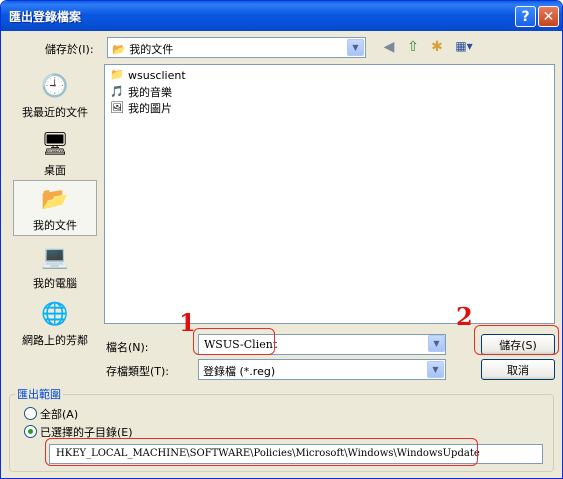 The height and width of the screenshot is (479, 563). What do you see at coordinates (69, 49) in the screenshot?
I see `save-in-label: 儲存於(I):` at bounding box center [69, 49].